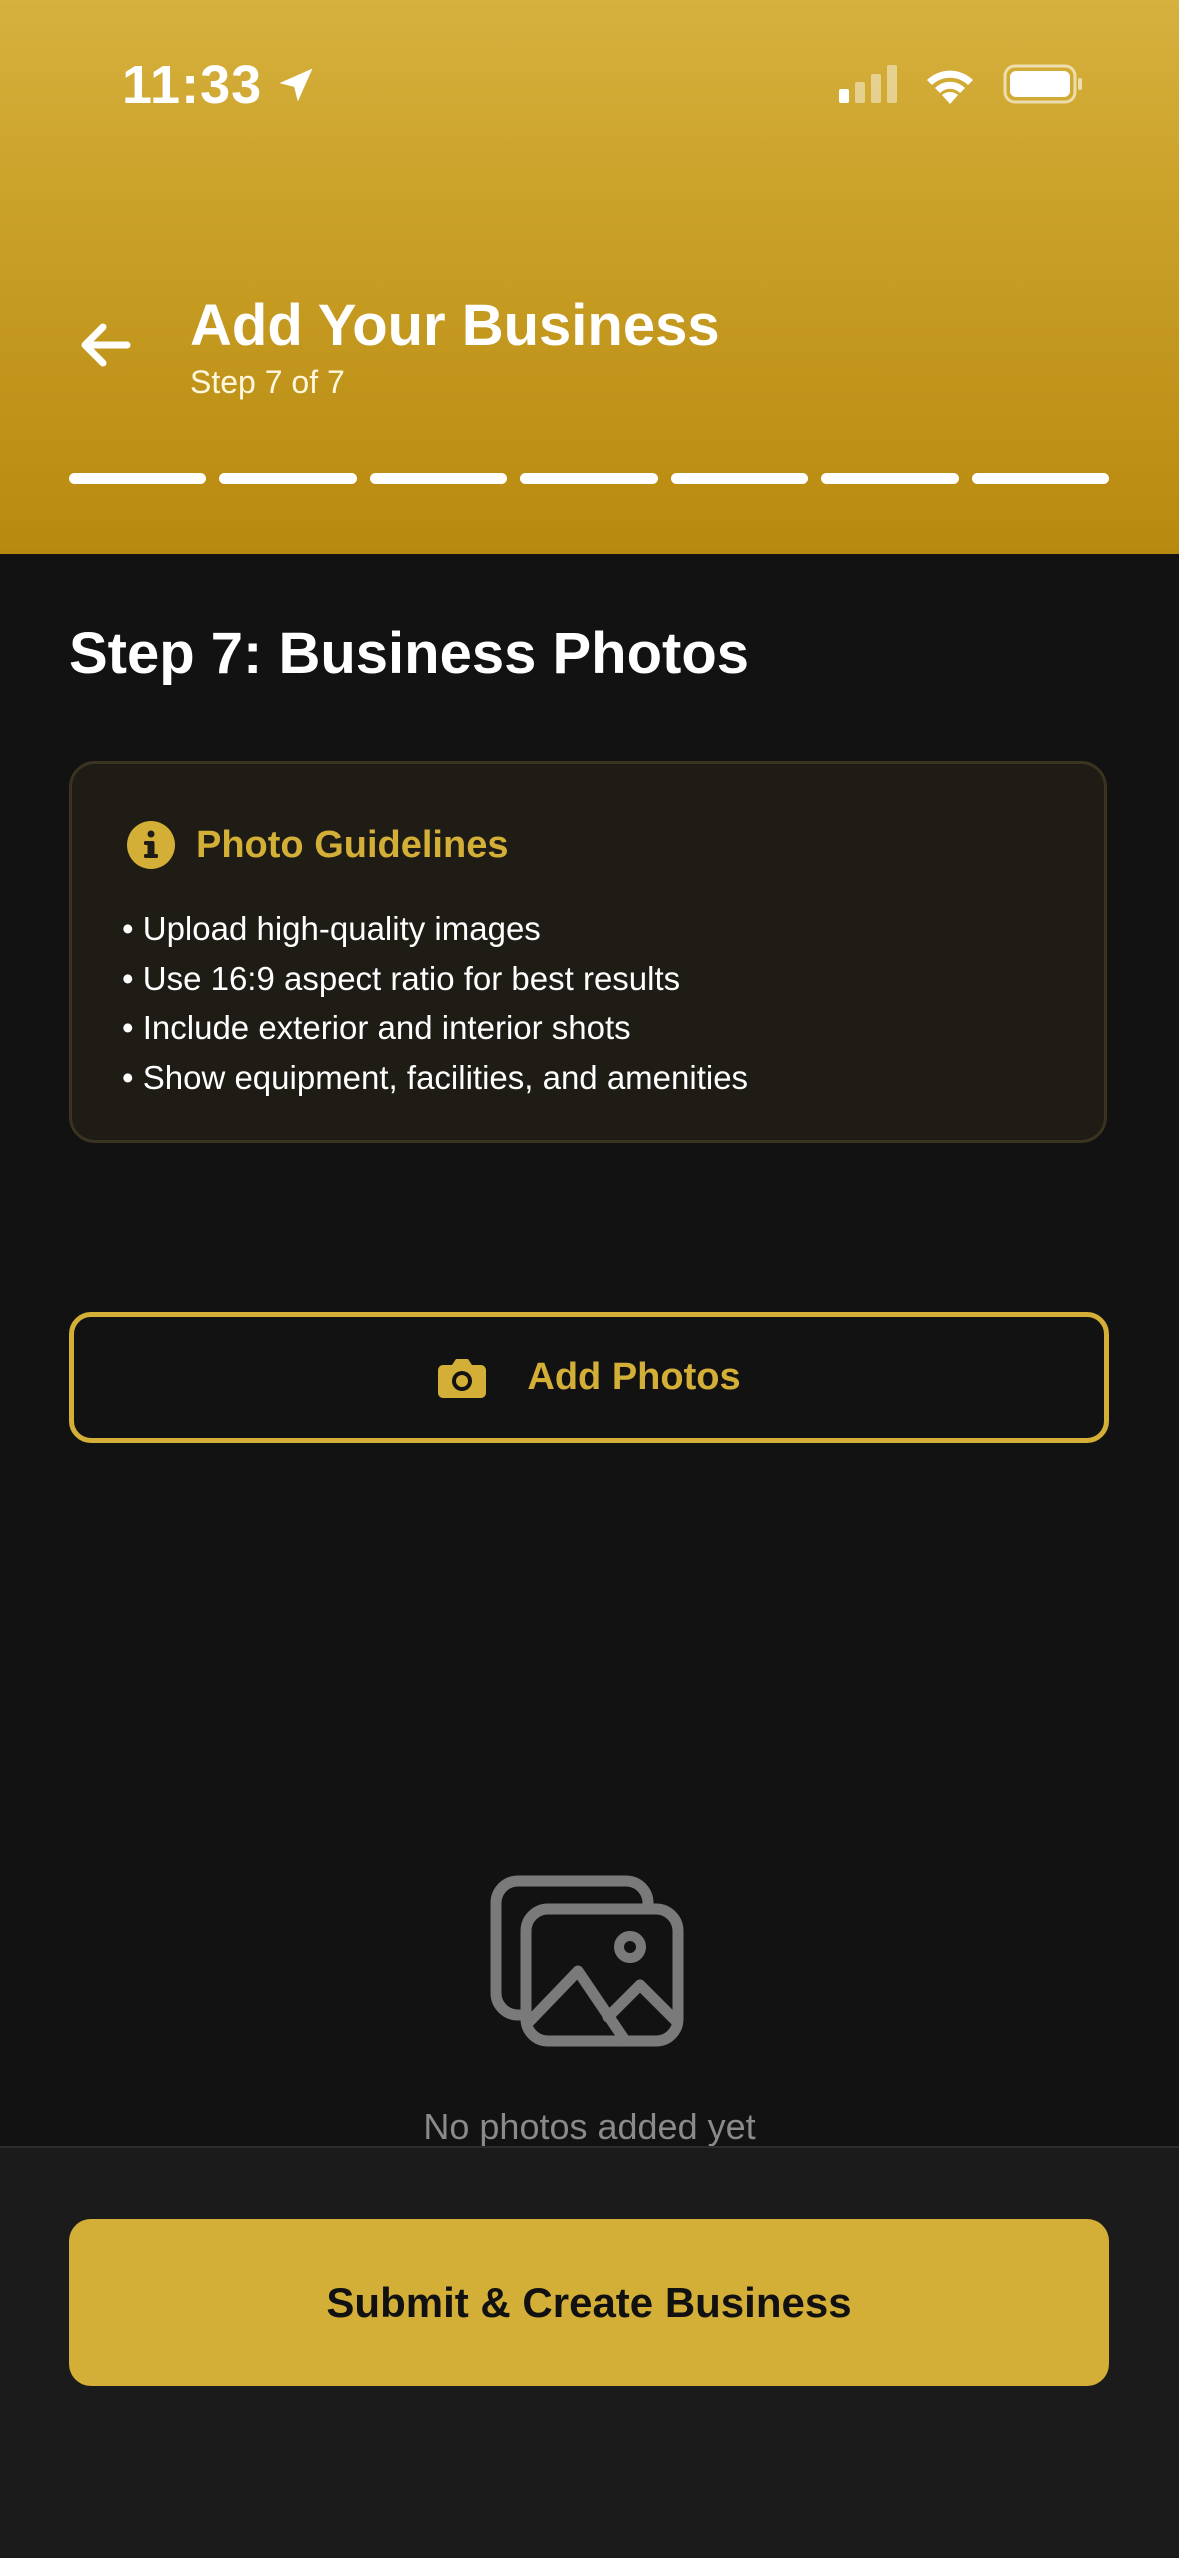  Describe the element at coordinates (409, 653) in the screenshot. I see `step-title: Step 7: Business Photos` at that location.